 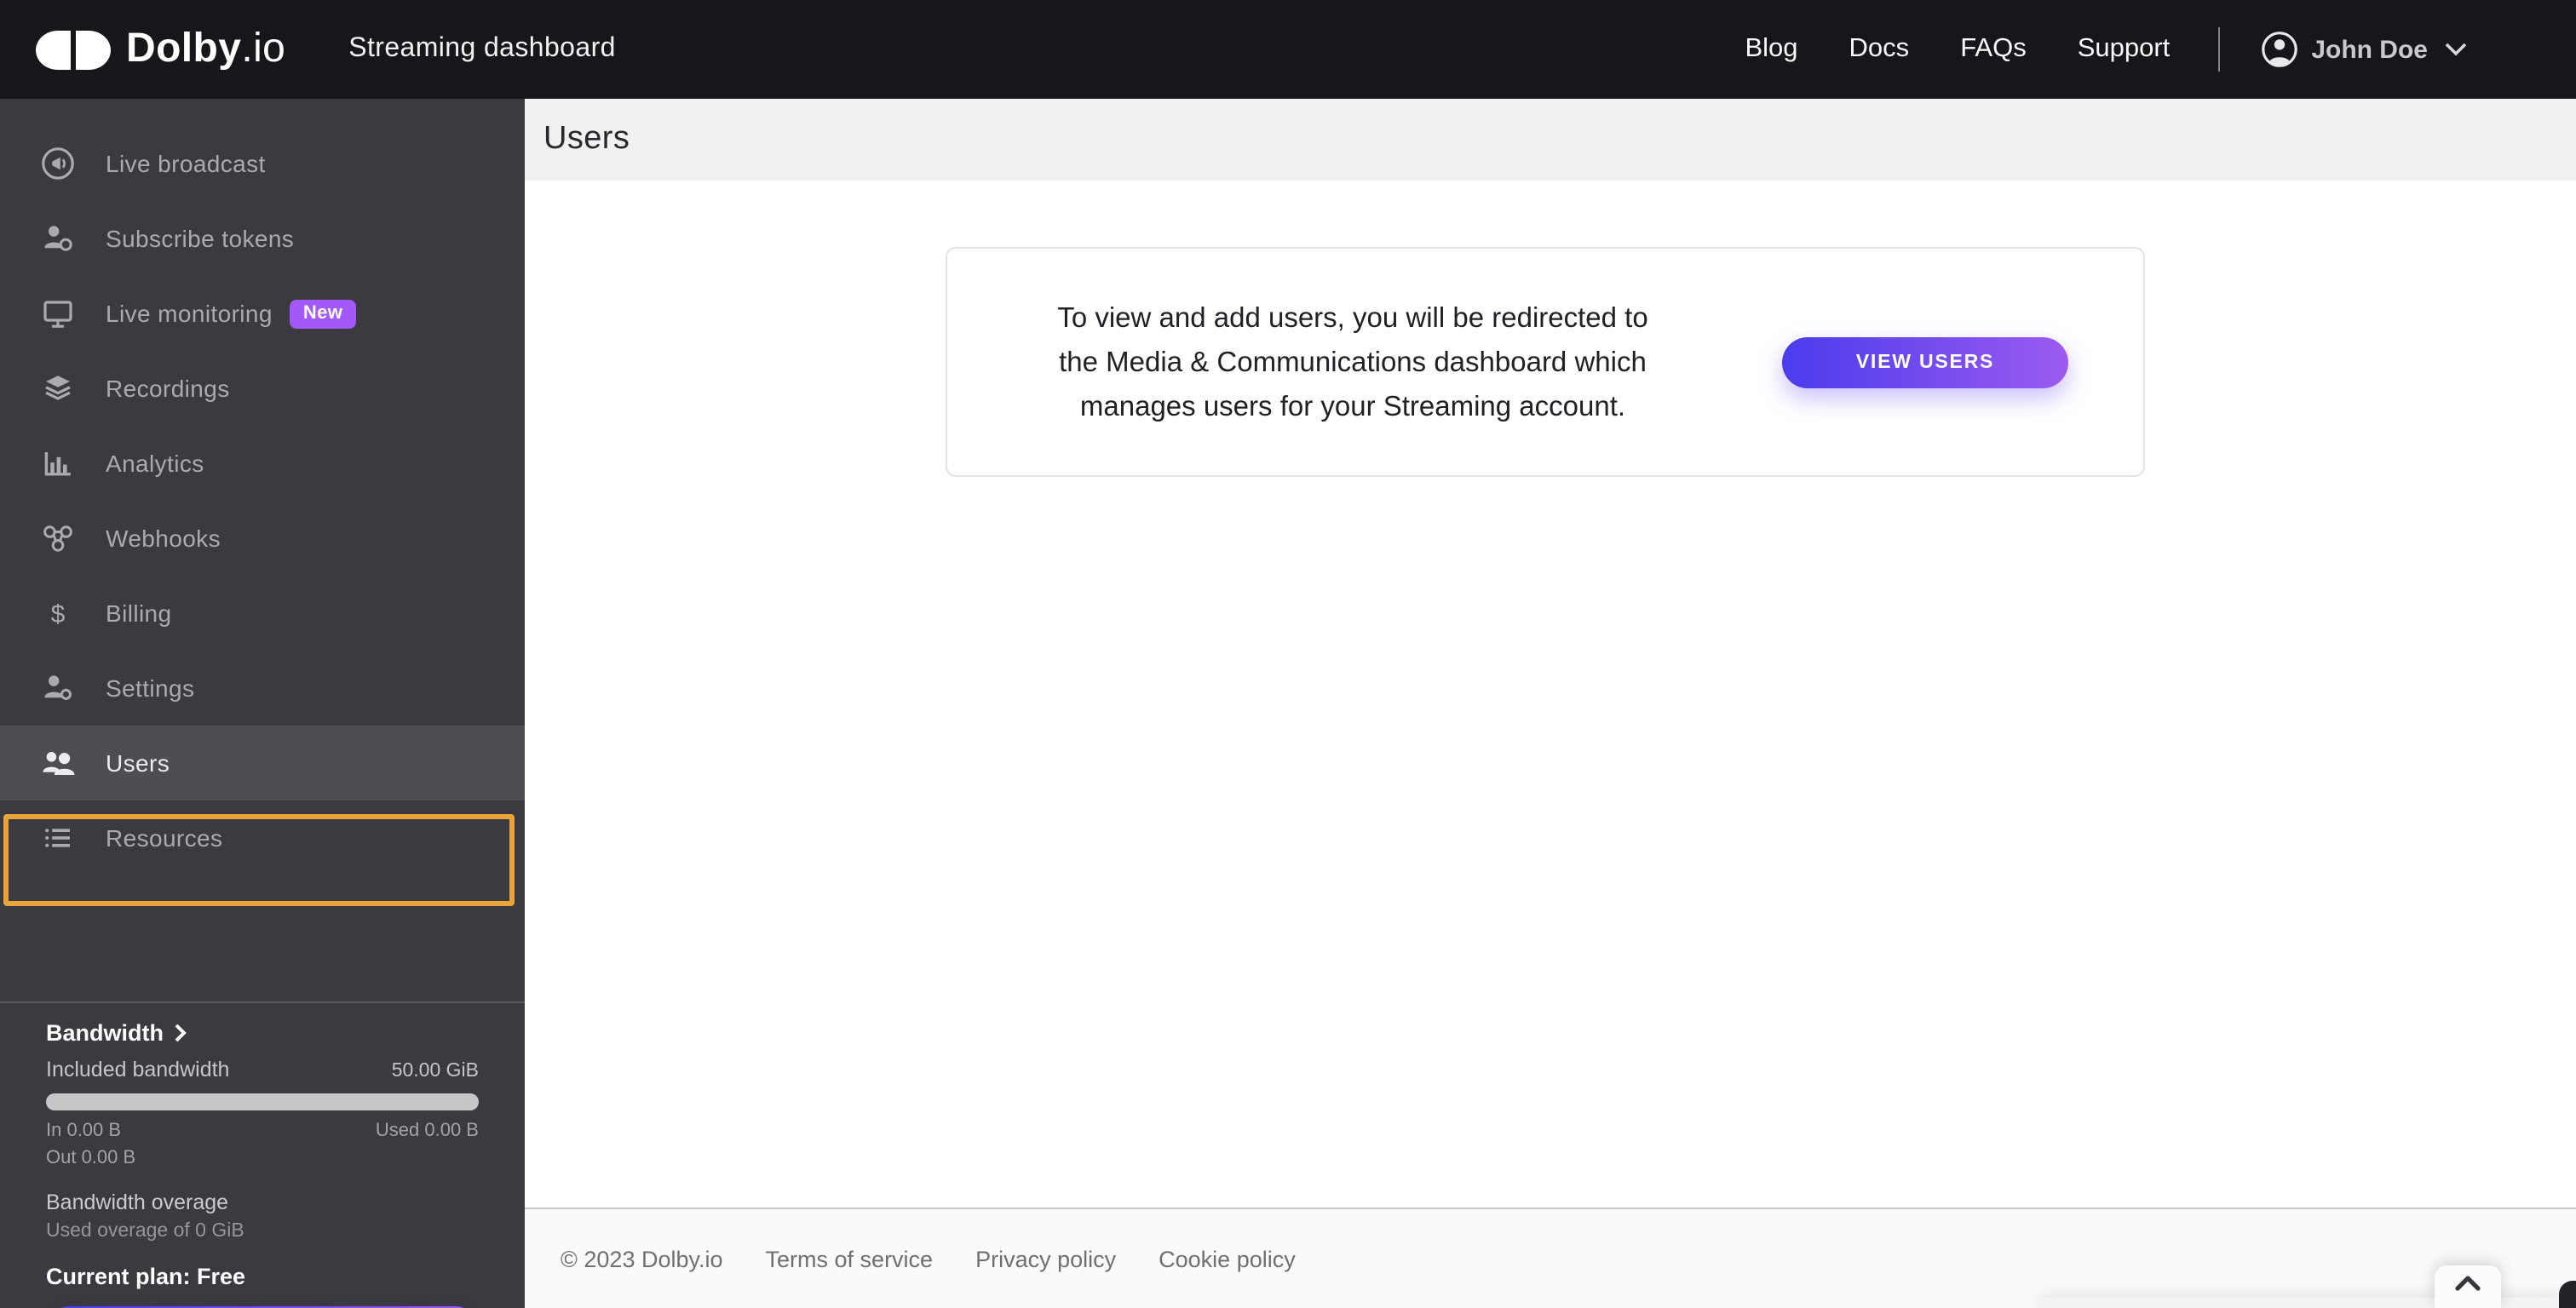 What do you see at coordinates (1925, 361) in the screenshot?
I see `view-users-button: VIEW USERS` at bounding box center [1925, 361].